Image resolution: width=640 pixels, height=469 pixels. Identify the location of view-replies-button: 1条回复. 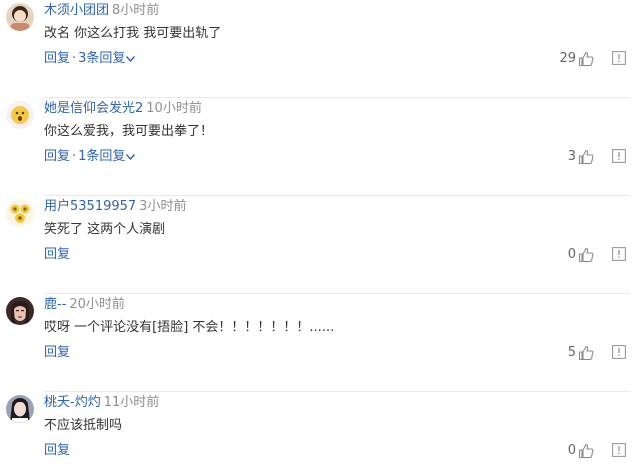
(107, 156).